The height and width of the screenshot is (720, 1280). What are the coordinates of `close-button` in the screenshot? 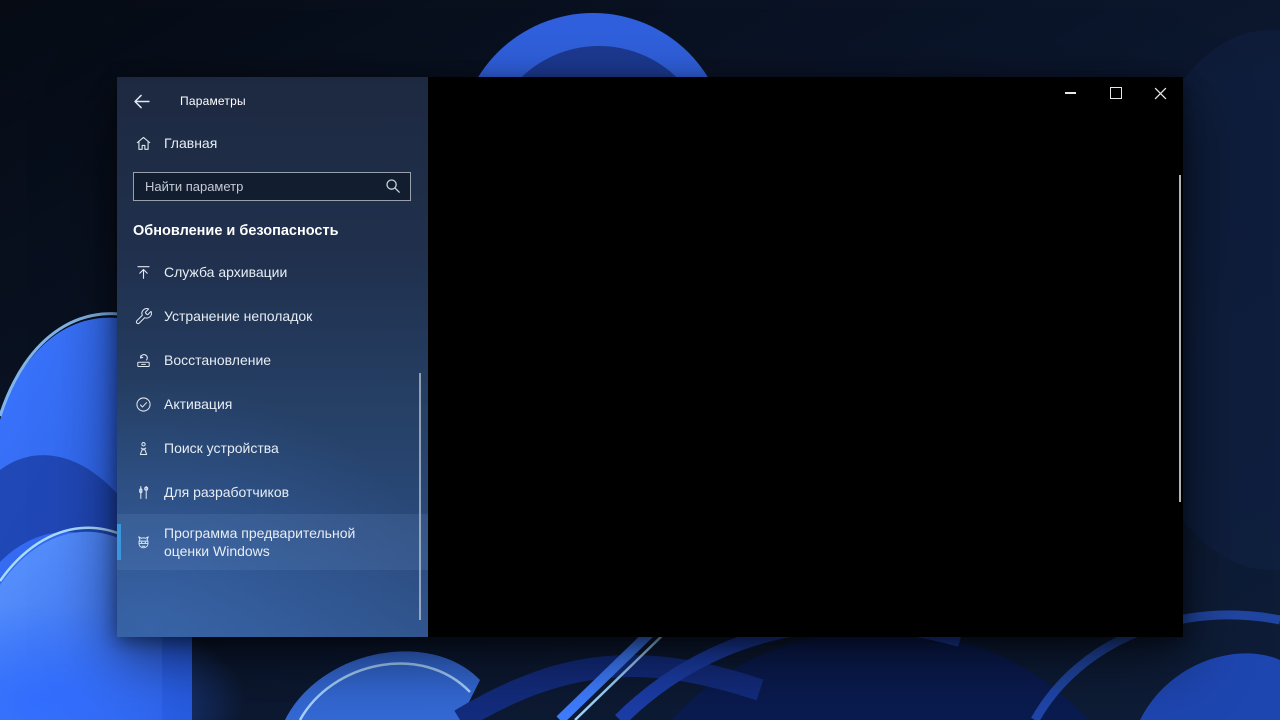 It's located at (1160, 93).